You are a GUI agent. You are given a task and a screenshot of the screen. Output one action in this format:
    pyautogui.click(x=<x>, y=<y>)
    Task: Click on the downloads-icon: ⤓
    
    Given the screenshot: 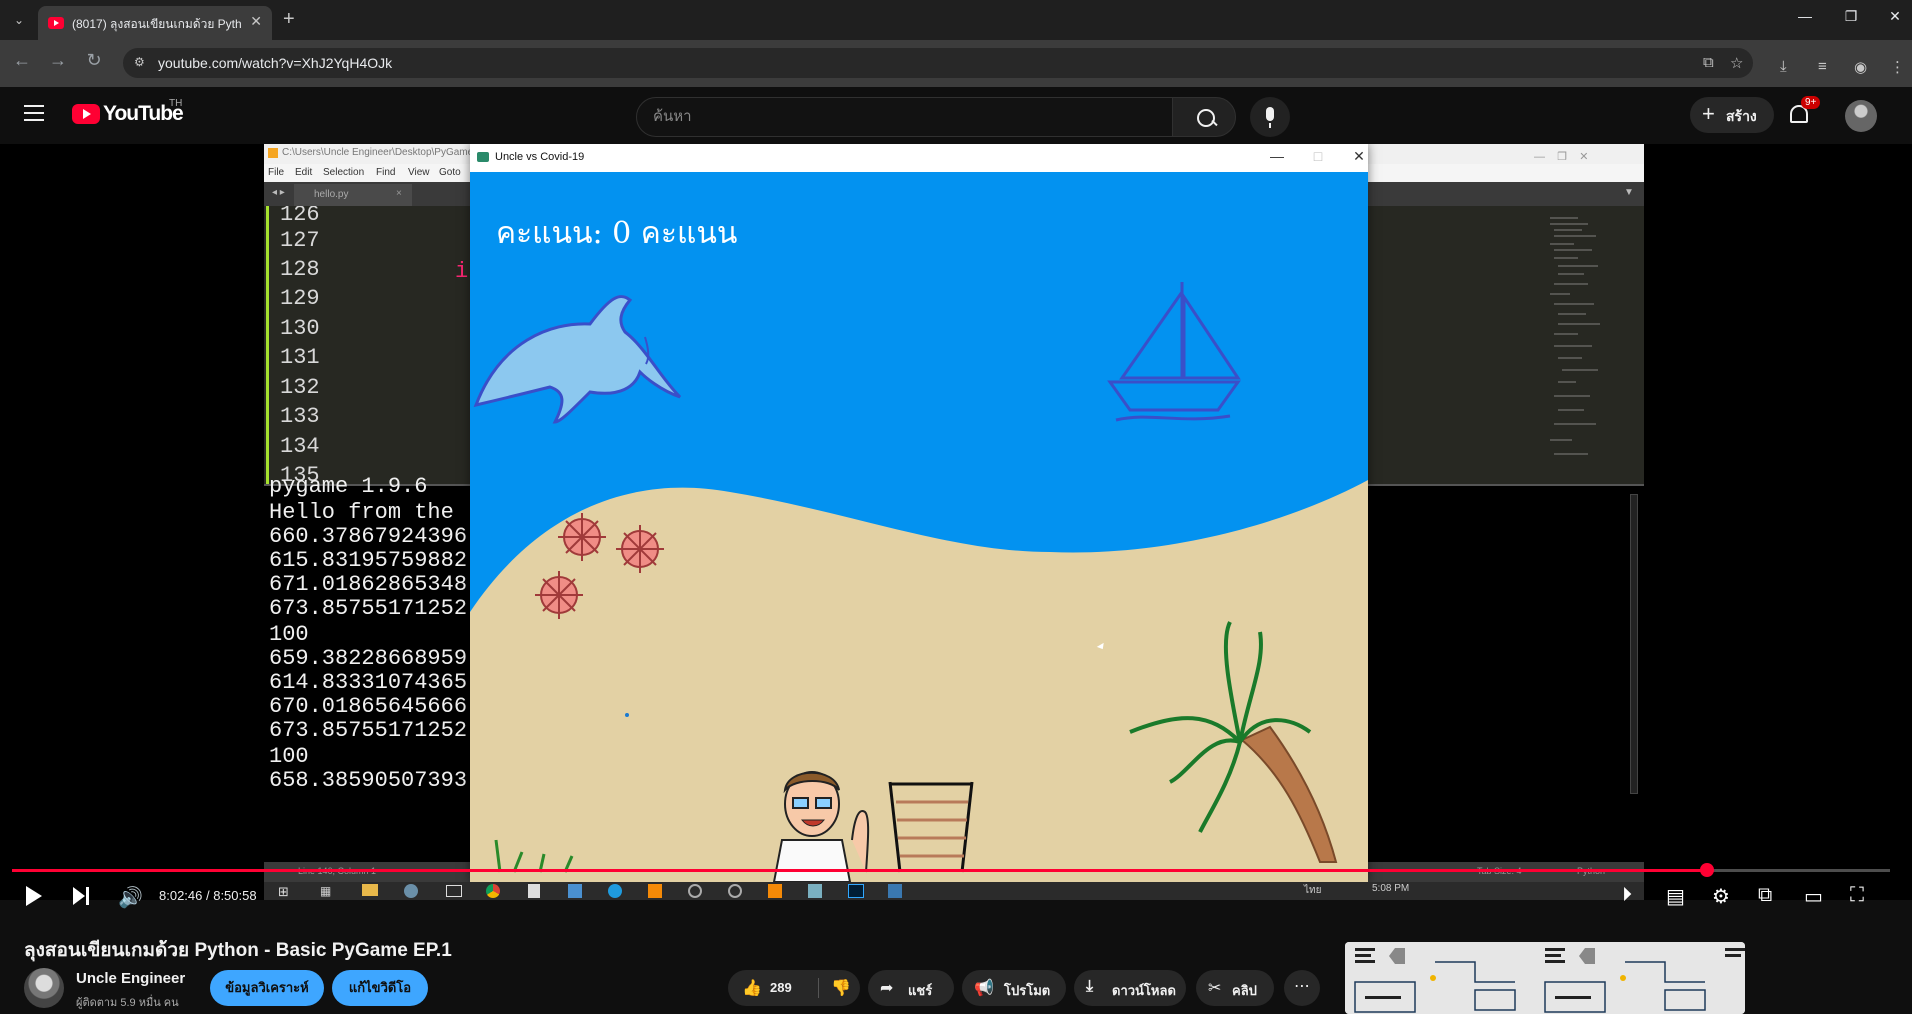 What is the action you would take?
    pyautogui.click(x=1783, y=66)
    